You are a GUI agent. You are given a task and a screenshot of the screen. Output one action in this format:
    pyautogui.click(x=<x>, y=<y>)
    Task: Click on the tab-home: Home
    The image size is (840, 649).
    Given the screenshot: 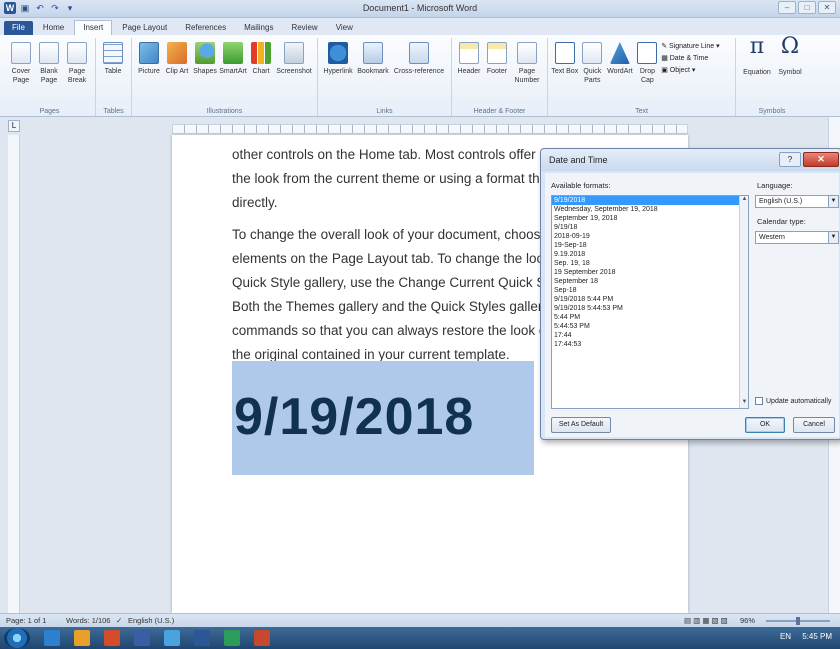 What is the action you would take?
    pyautogui.click(x=53, y=28)
    